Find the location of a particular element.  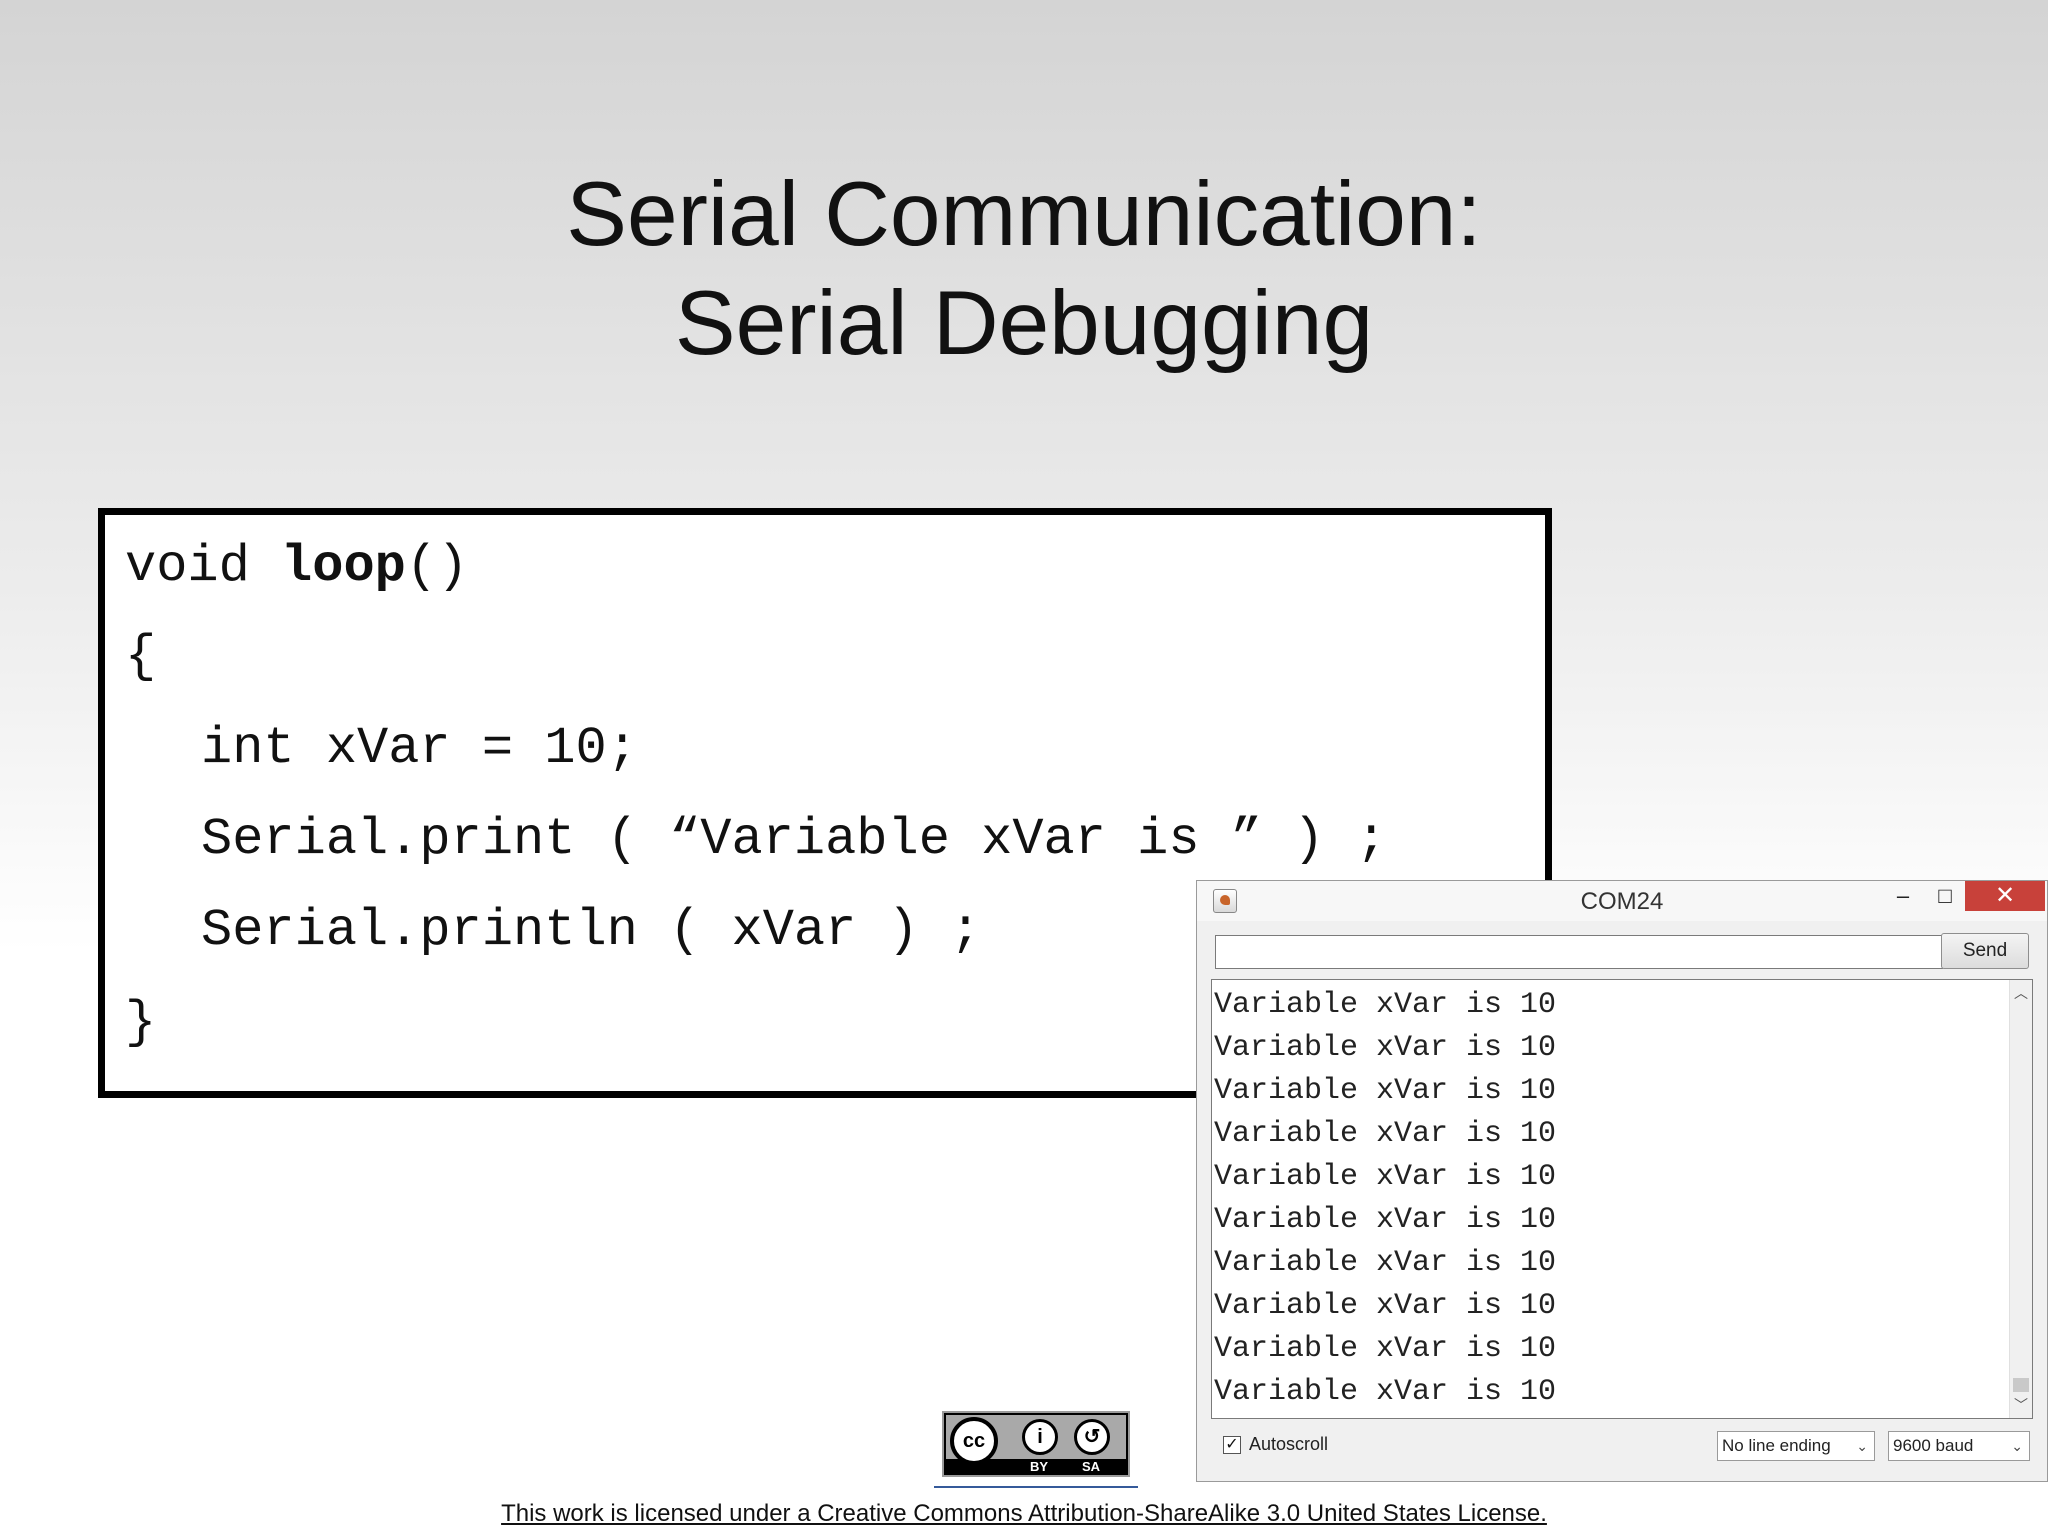

code-parens: () is located at coordinates (437, 566).